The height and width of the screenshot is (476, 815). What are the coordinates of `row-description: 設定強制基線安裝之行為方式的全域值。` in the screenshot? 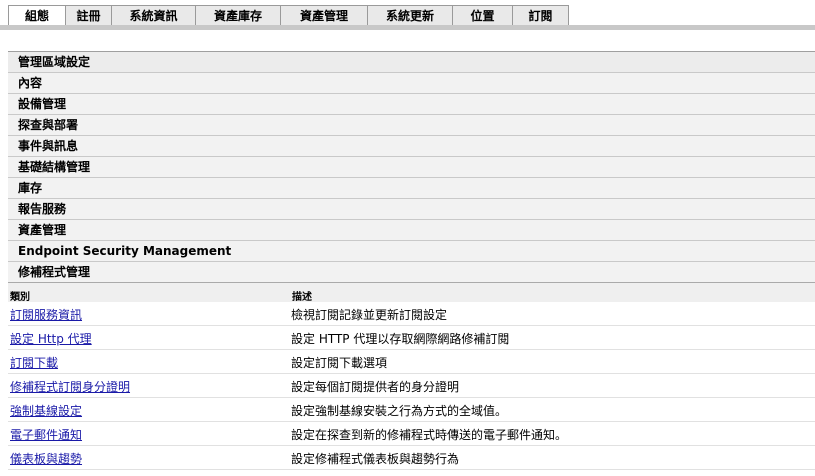 It's located at (399, 411).